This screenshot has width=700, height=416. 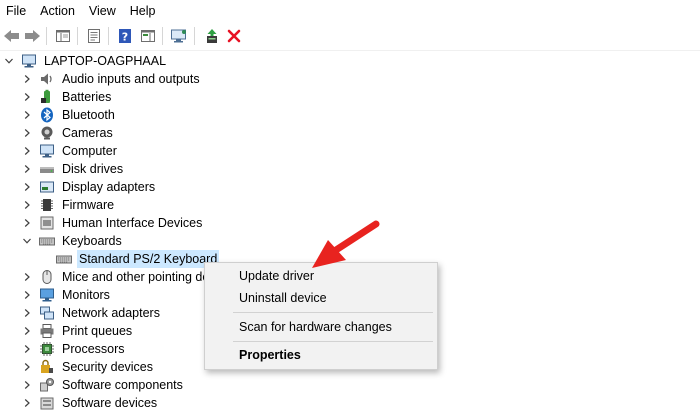 What do you see at coordinates (143, 11) in the screenshot?
I see `menu-help: Help` at bounding box center [143, 11].